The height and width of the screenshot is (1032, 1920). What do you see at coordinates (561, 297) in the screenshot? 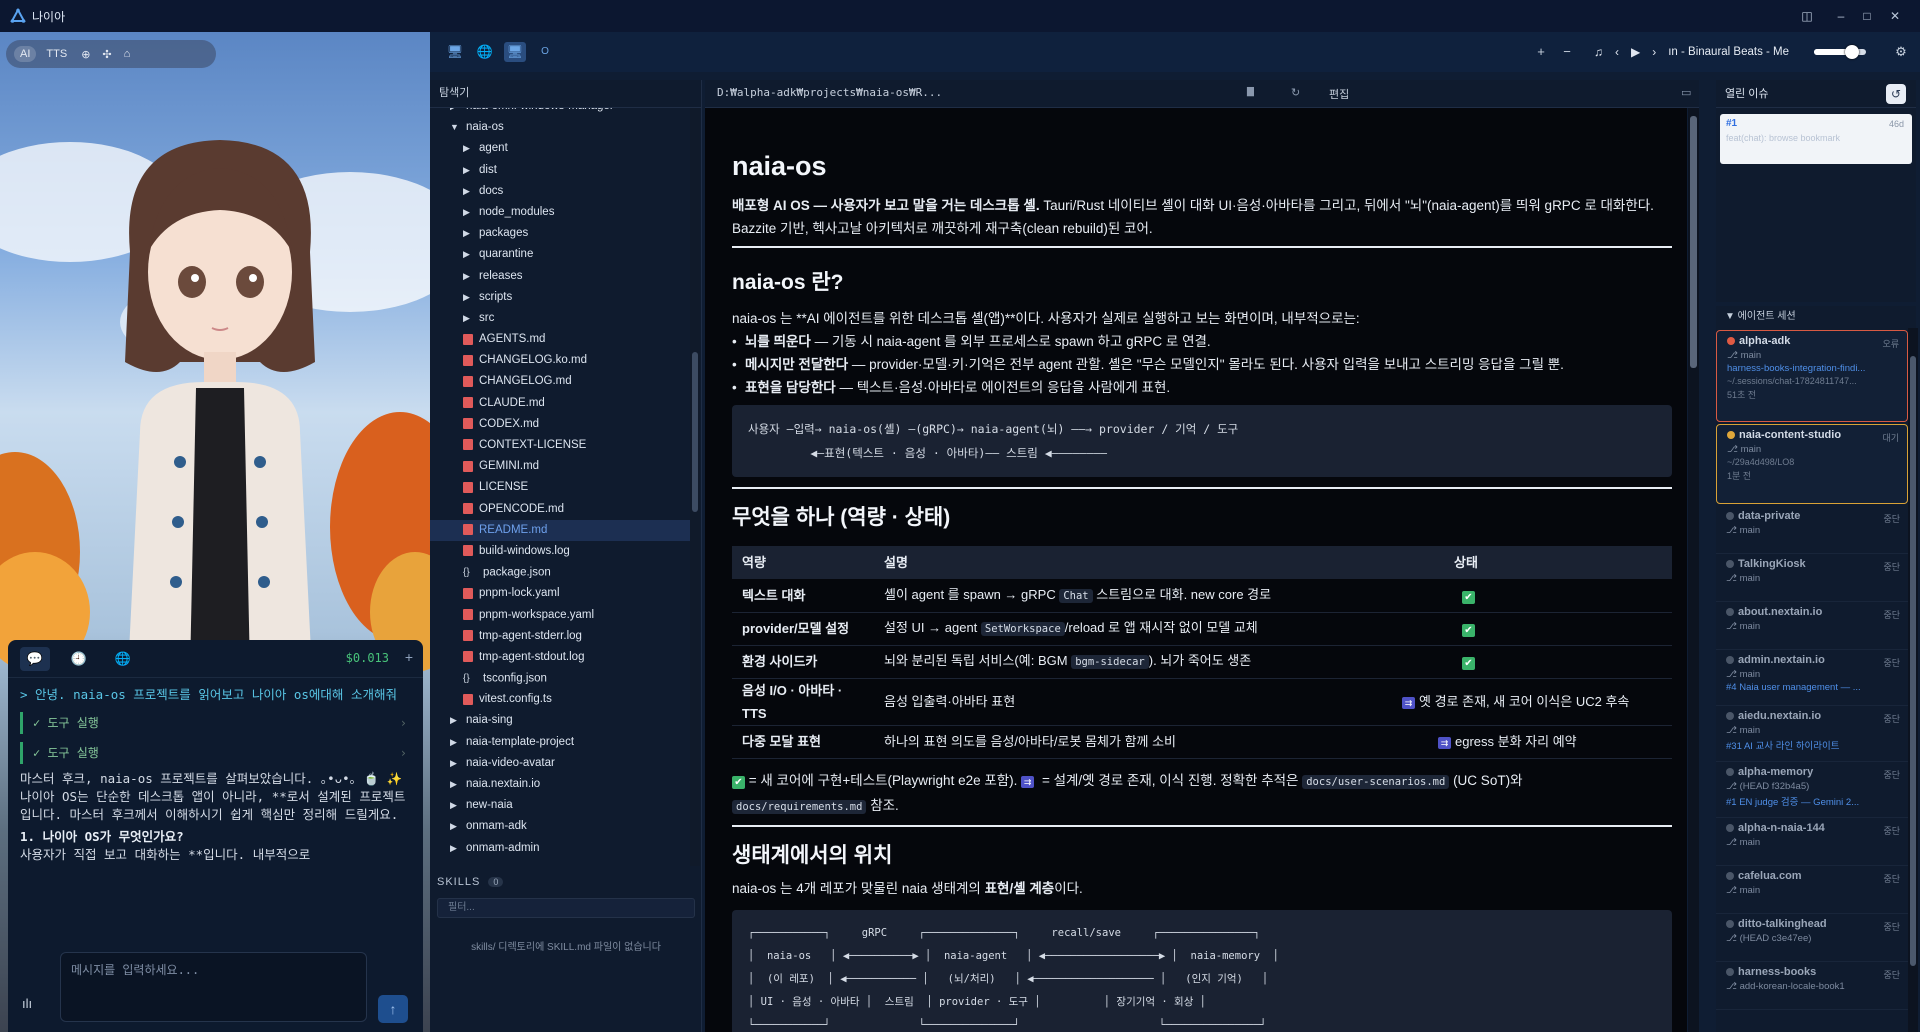
I see `tree-item: ▶ scripts` at bounding box center [561, 297].